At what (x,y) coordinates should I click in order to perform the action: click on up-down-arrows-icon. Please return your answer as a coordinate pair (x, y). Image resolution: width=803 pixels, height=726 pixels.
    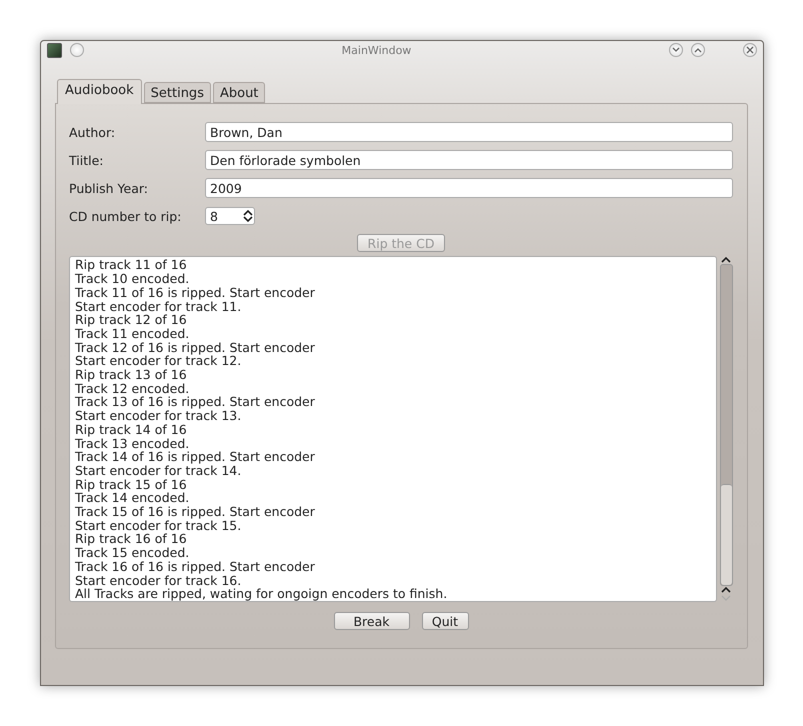
    Looking at the image, I should click on (248, 216).